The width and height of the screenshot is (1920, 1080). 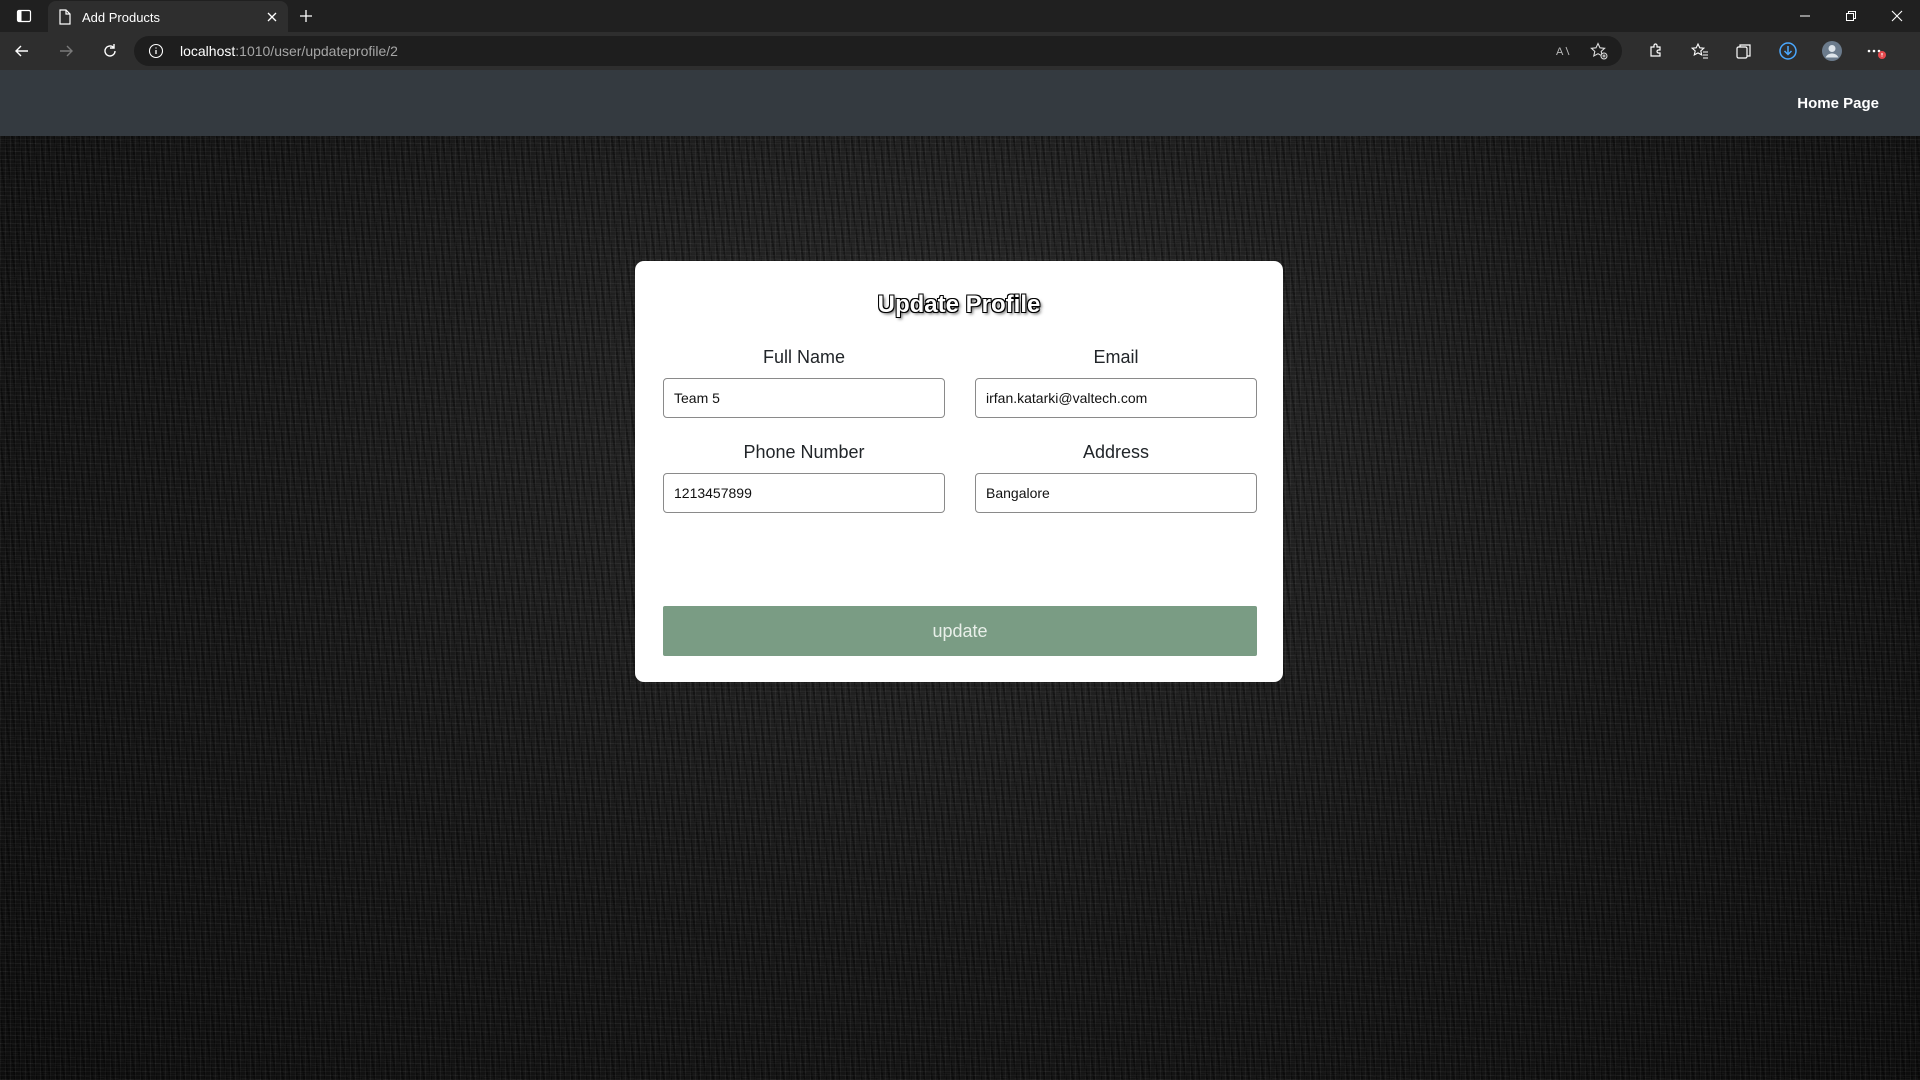 What do you see at coordinates (272, 17) in the screenshot?
I see `close-tab-icon` at bounding box center [272, 17].